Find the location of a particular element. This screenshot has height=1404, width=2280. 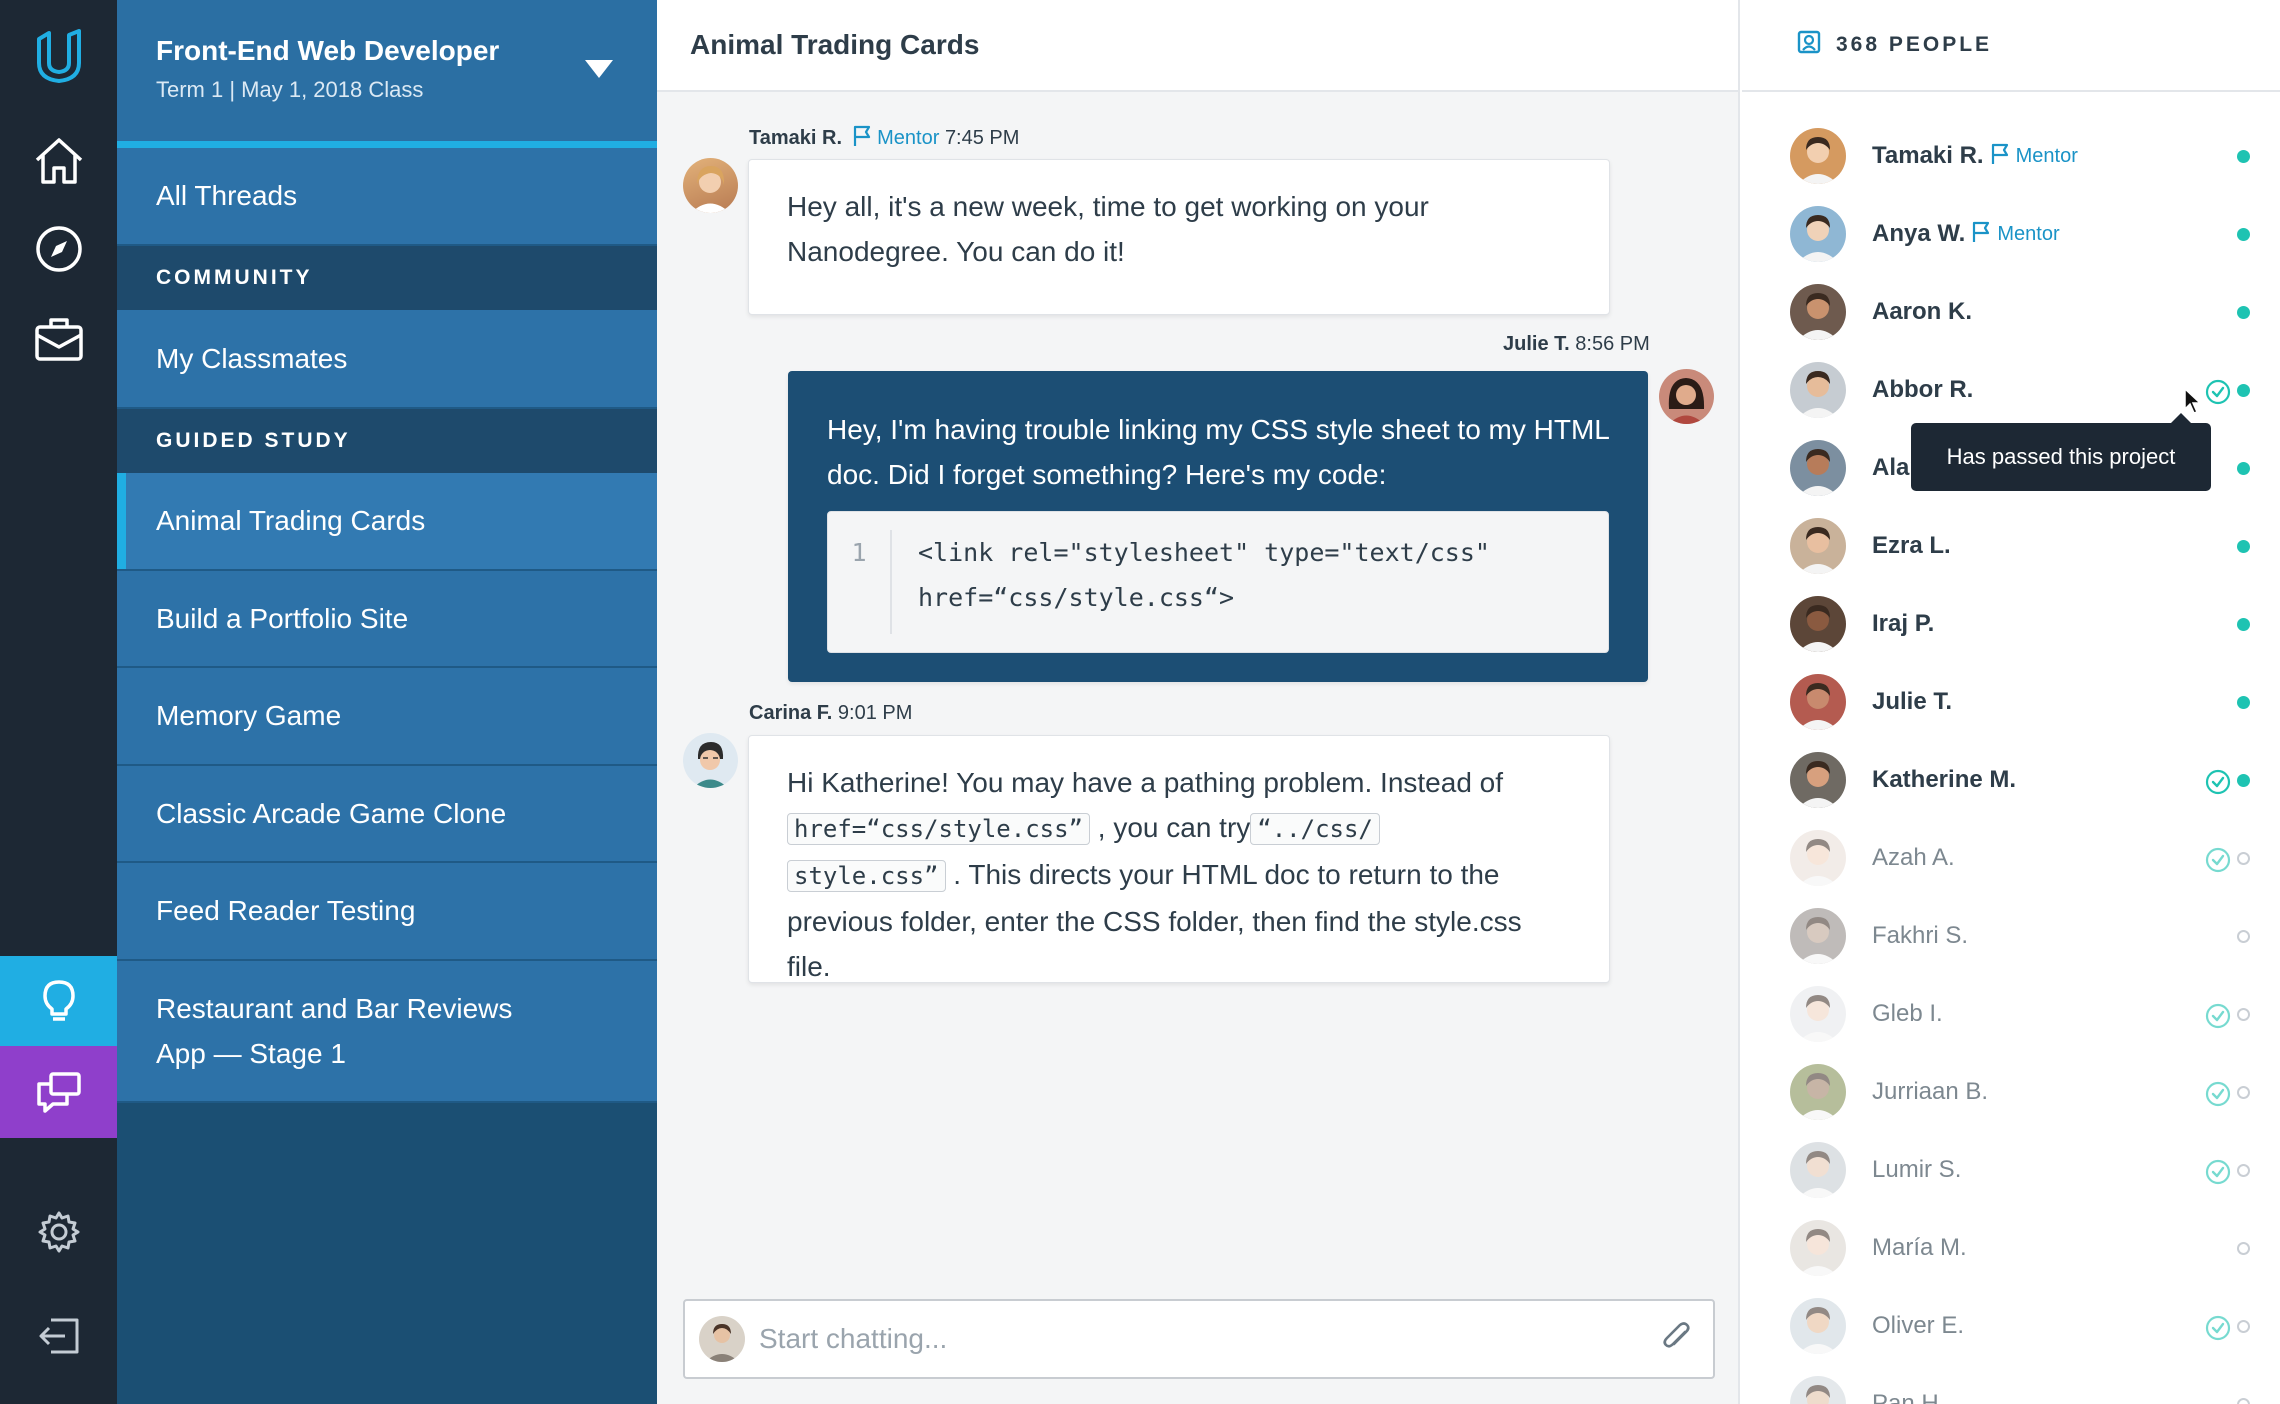

udacity-logo-icon is located at coordinates (58, 56).